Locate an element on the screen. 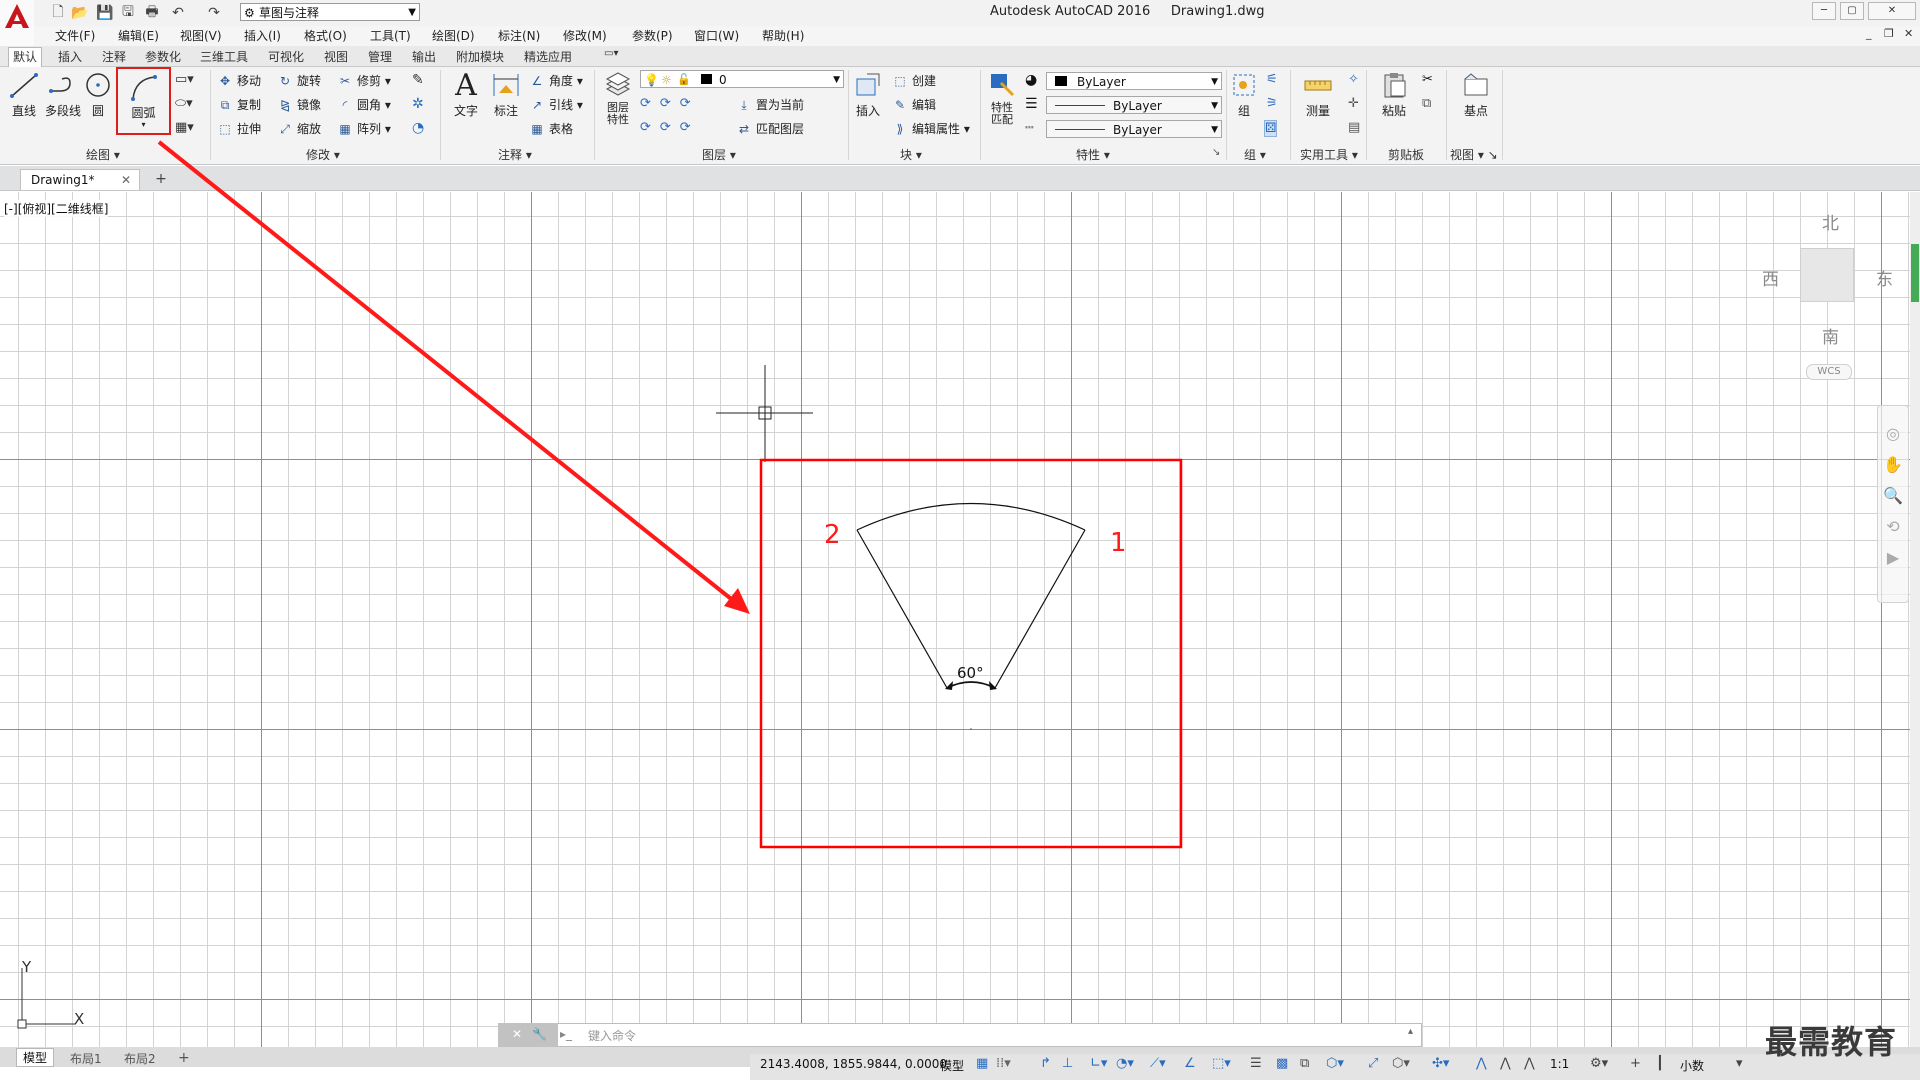 This screenshot has height=1080, width=1920. viewcube-north: 北 is located at coordinates (1830, 221).